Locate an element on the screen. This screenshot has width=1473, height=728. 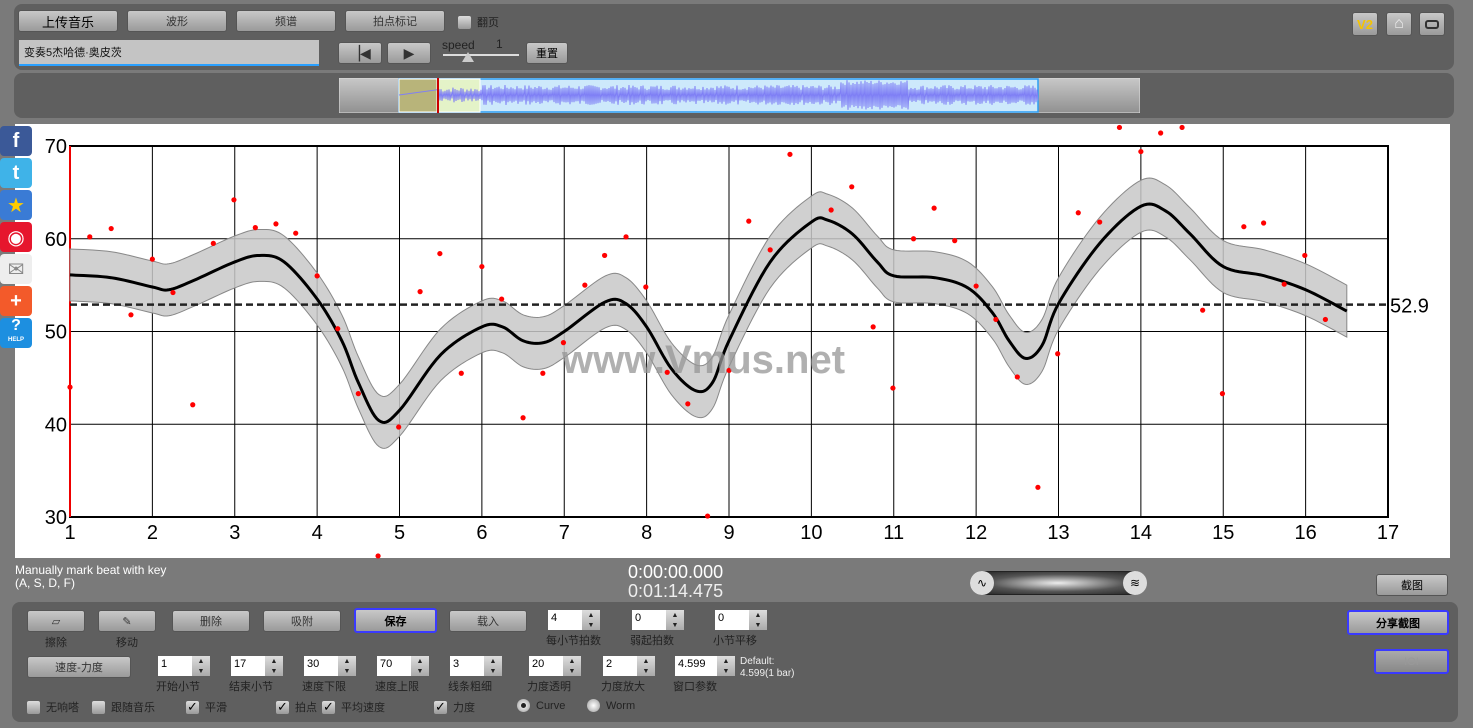
beats-per-bar-value: 4 is located at coordinates (565, 620).